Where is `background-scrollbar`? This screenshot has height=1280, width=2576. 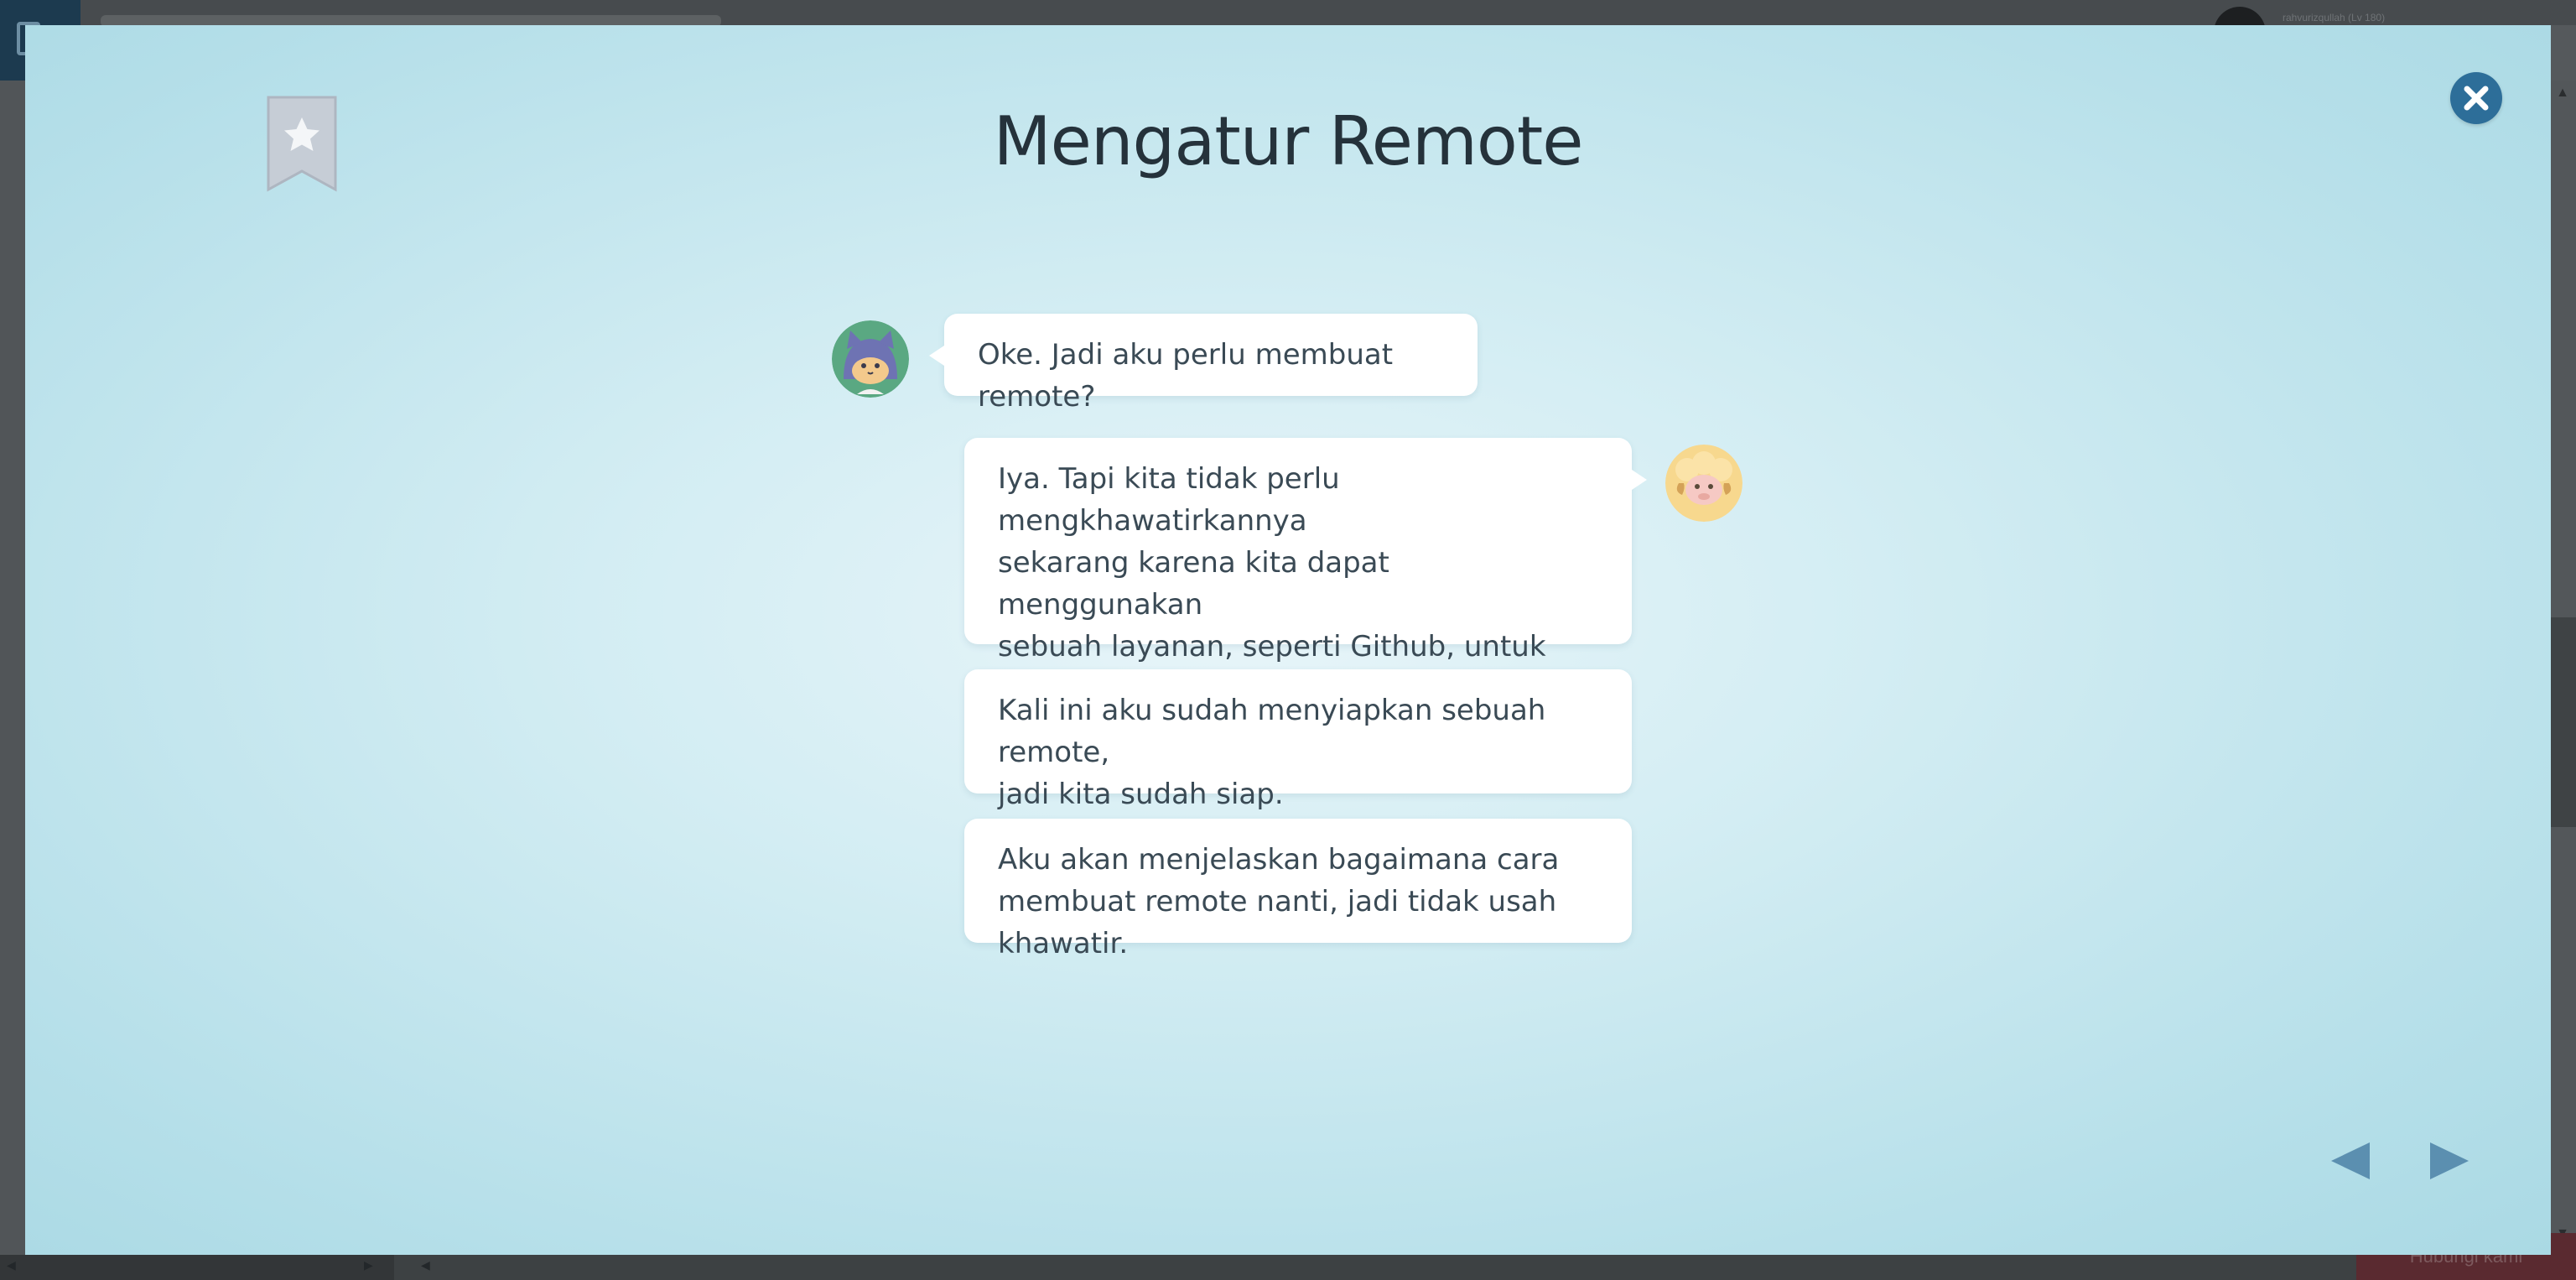
background-scrollbar is located at coordinates (2561, 659).